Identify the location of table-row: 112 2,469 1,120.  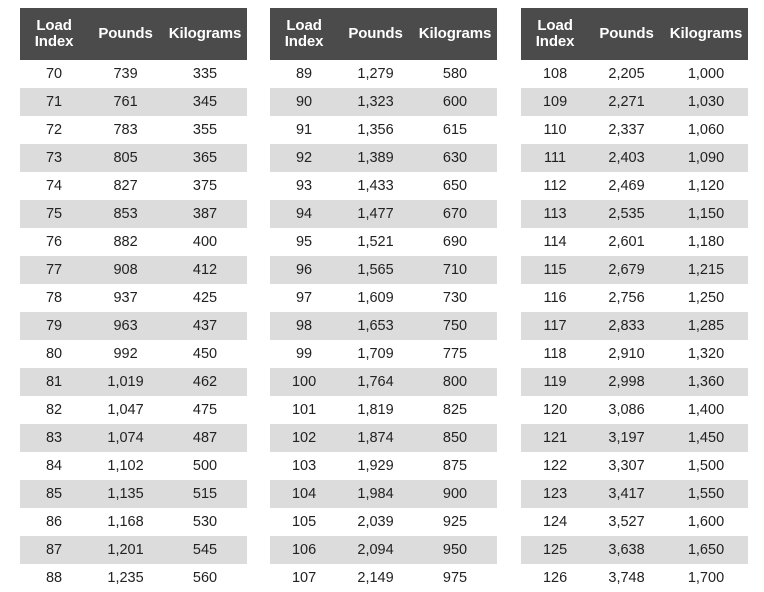
(634, 186).